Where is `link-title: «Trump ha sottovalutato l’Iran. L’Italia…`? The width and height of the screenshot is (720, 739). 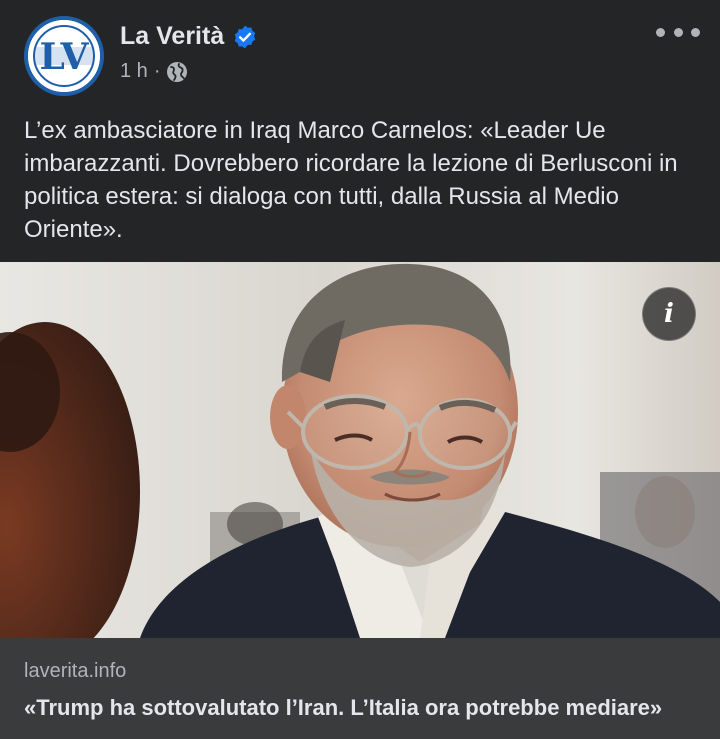
link-title: «Trump ha sottovalutato l’Iran. L’Italia… is located at coordinates (343, 708).